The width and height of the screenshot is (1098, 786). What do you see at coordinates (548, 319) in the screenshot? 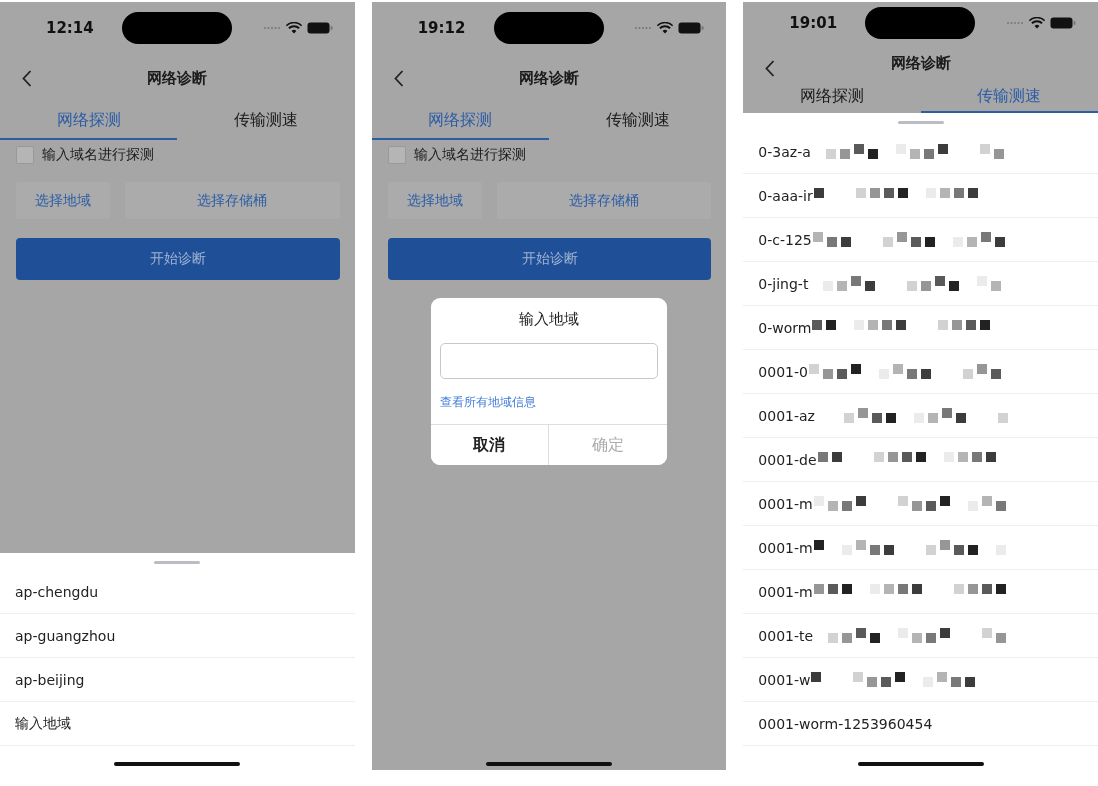
I see `dialog-title: 输入地域` at bounding box center [548, 319].